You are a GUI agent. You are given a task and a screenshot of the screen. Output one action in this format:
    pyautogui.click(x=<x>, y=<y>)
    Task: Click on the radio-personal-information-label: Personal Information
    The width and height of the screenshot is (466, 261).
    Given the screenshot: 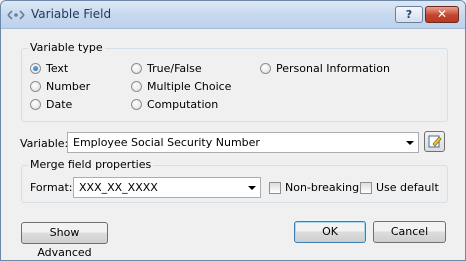 What is the action you would take?
    pyautogui.click(x=333, y=68)
    